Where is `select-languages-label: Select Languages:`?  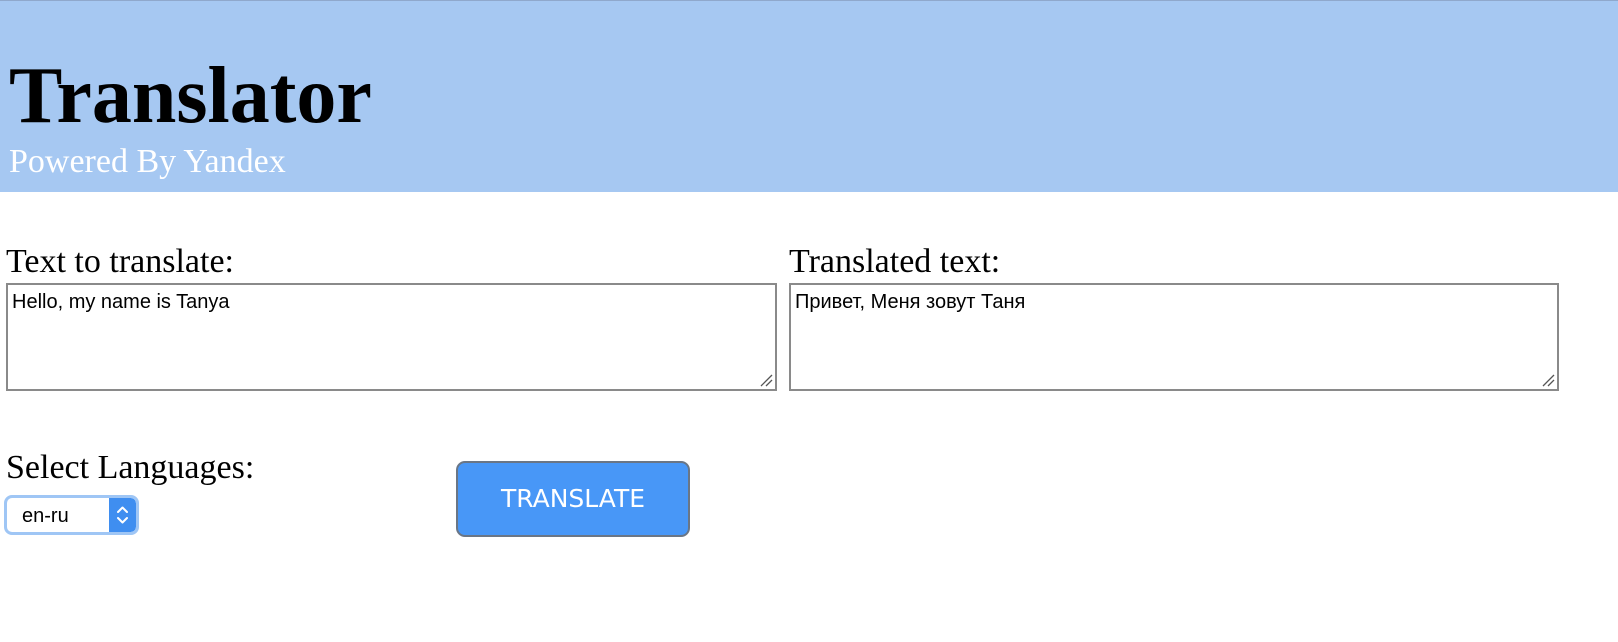 select-languages-label: Select Languages: is located at coordinates (130, 467).